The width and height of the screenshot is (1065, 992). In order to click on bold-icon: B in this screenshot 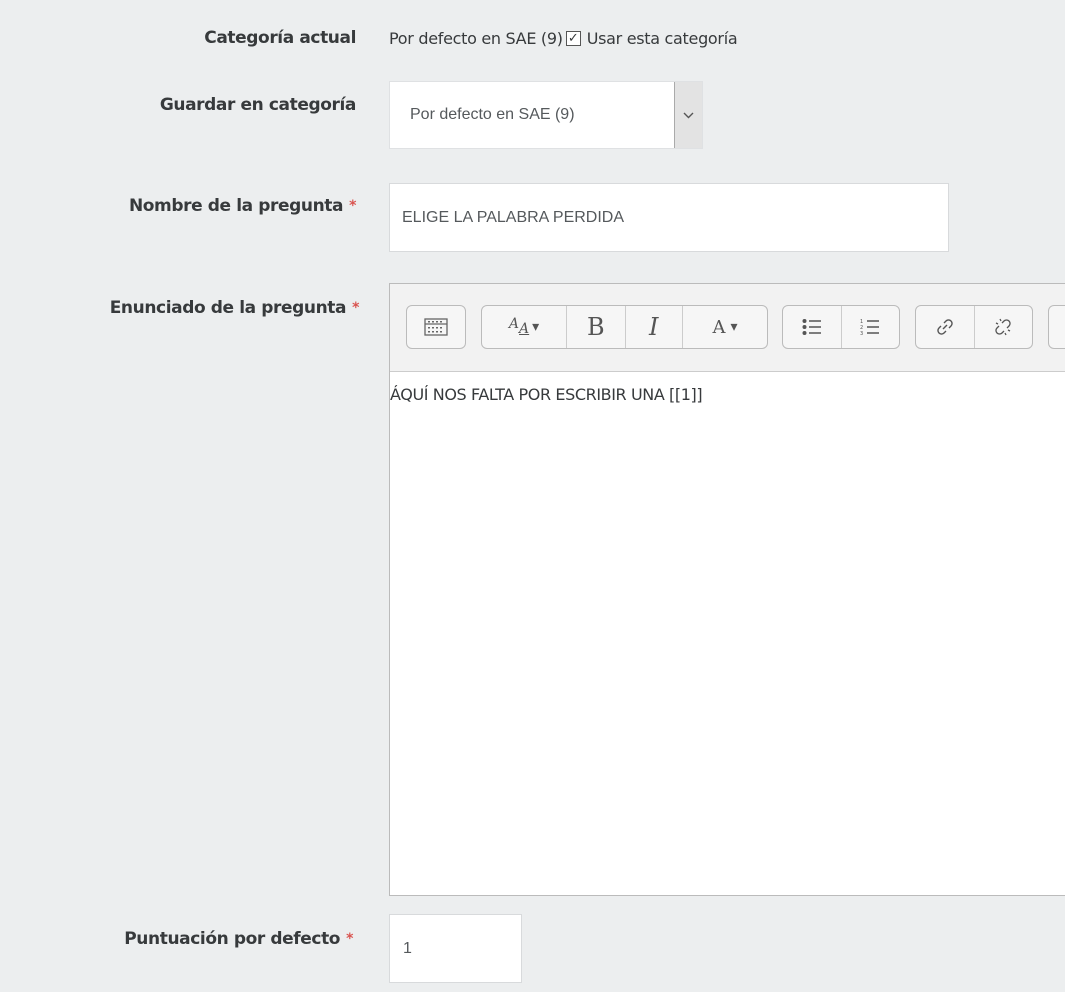, I will do `click(595, 327)`.